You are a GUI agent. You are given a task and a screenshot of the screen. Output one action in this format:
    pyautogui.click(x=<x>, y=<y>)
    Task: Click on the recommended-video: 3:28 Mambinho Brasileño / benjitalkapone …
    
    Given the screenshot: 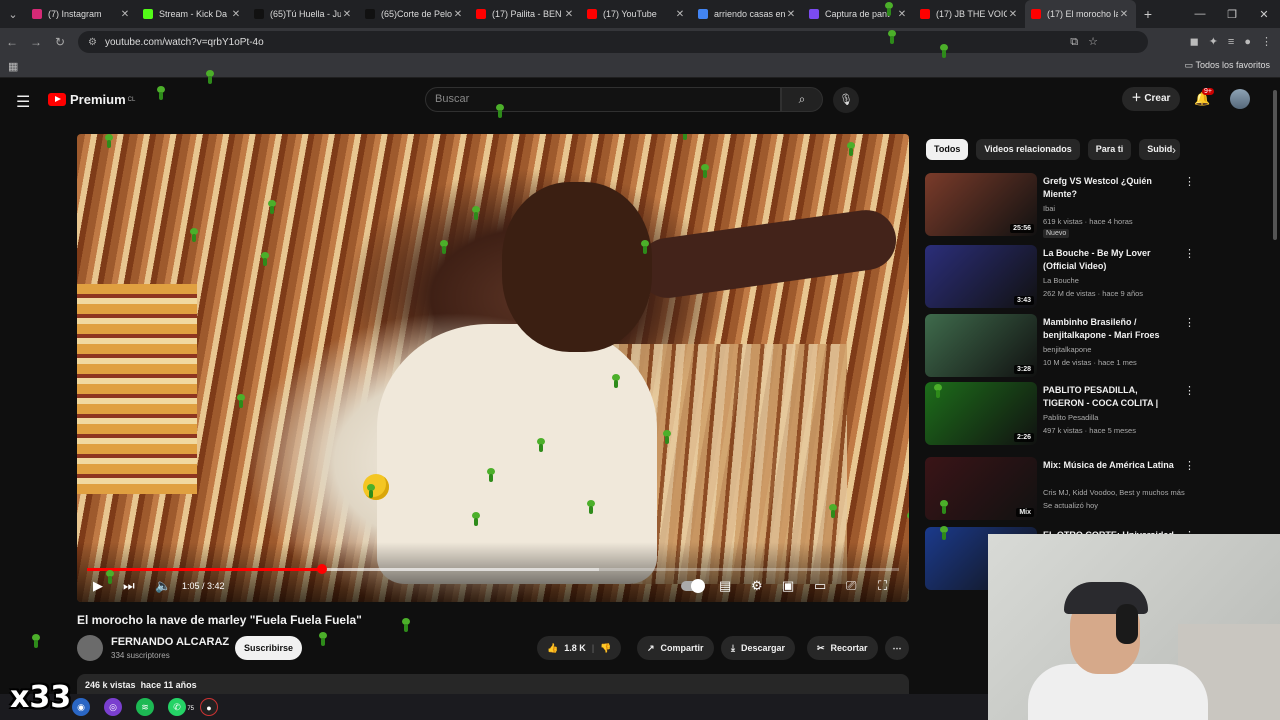 What is the action you would take?
    pyautogui.click(x=1060, y=346)
    